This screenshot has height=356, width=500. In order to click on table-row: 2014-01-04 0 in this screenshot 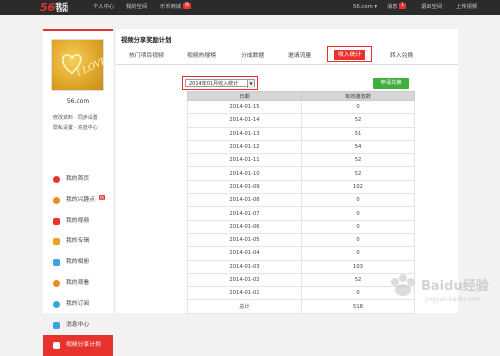, I will do `click(301, 253)`.